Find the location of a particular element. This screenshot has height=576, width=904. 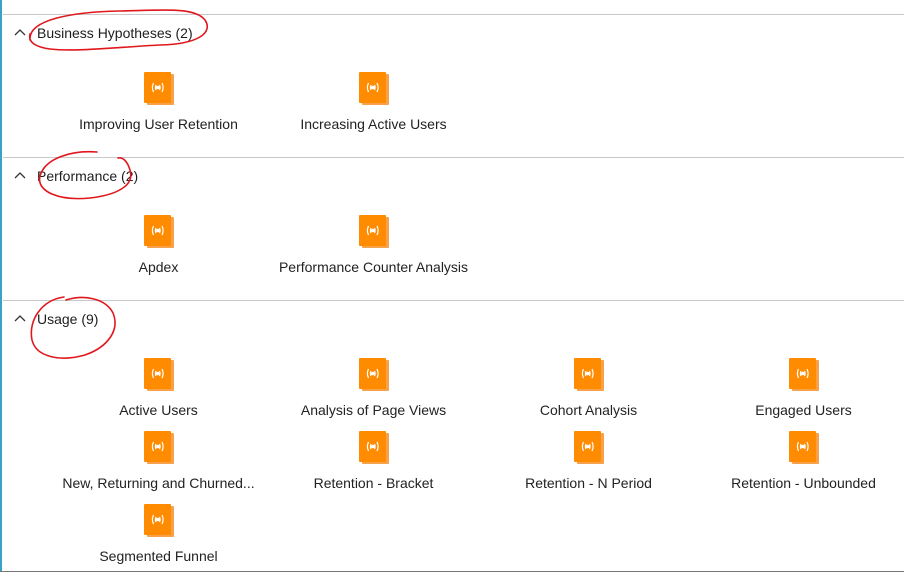

workbook-tile-retention-bracket: Retention - Bracket is located at coordinates (373, 467).